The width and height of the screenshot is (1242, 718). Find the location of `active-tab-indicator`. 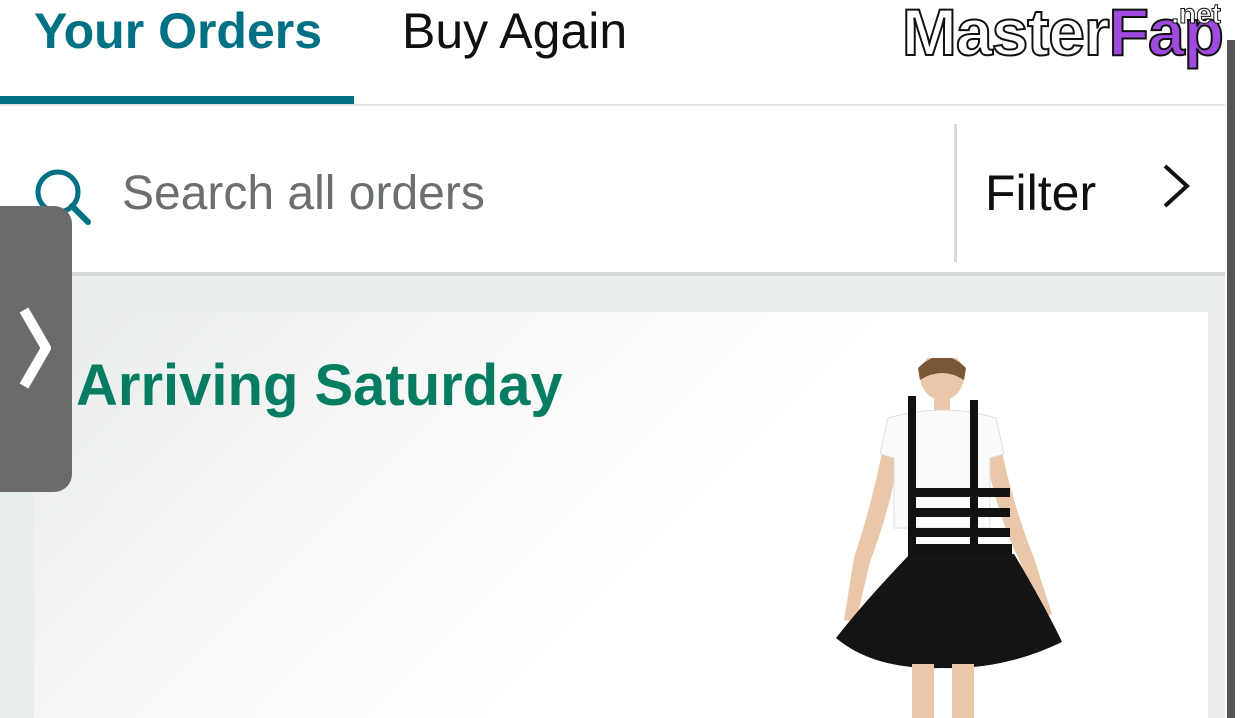

active-tab-indicator is located at coordinates (177, 100).